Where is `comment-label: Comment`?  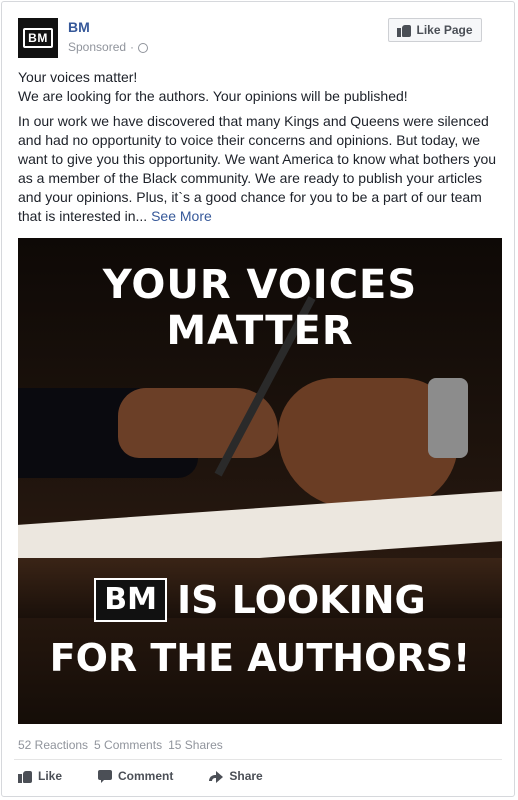 comment-label: Comment is located at coordinates (146, 776).